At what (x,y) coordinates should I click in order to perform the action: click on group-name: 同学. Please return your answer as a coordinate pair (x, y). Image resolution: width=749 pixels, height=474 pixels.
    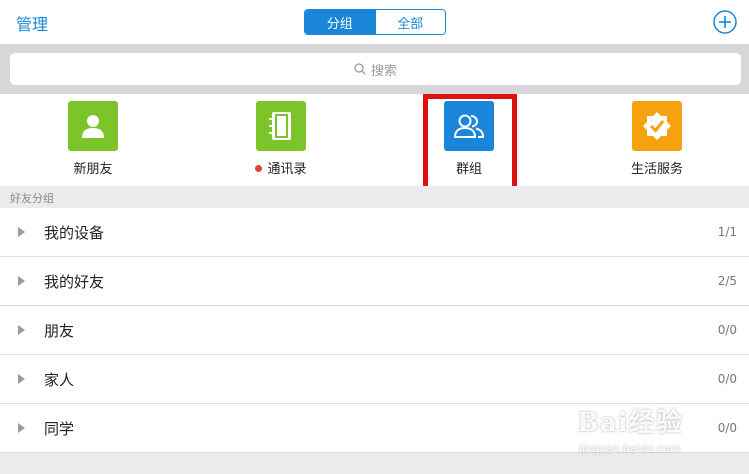
    Looking at the image, I should click on (59, 429).